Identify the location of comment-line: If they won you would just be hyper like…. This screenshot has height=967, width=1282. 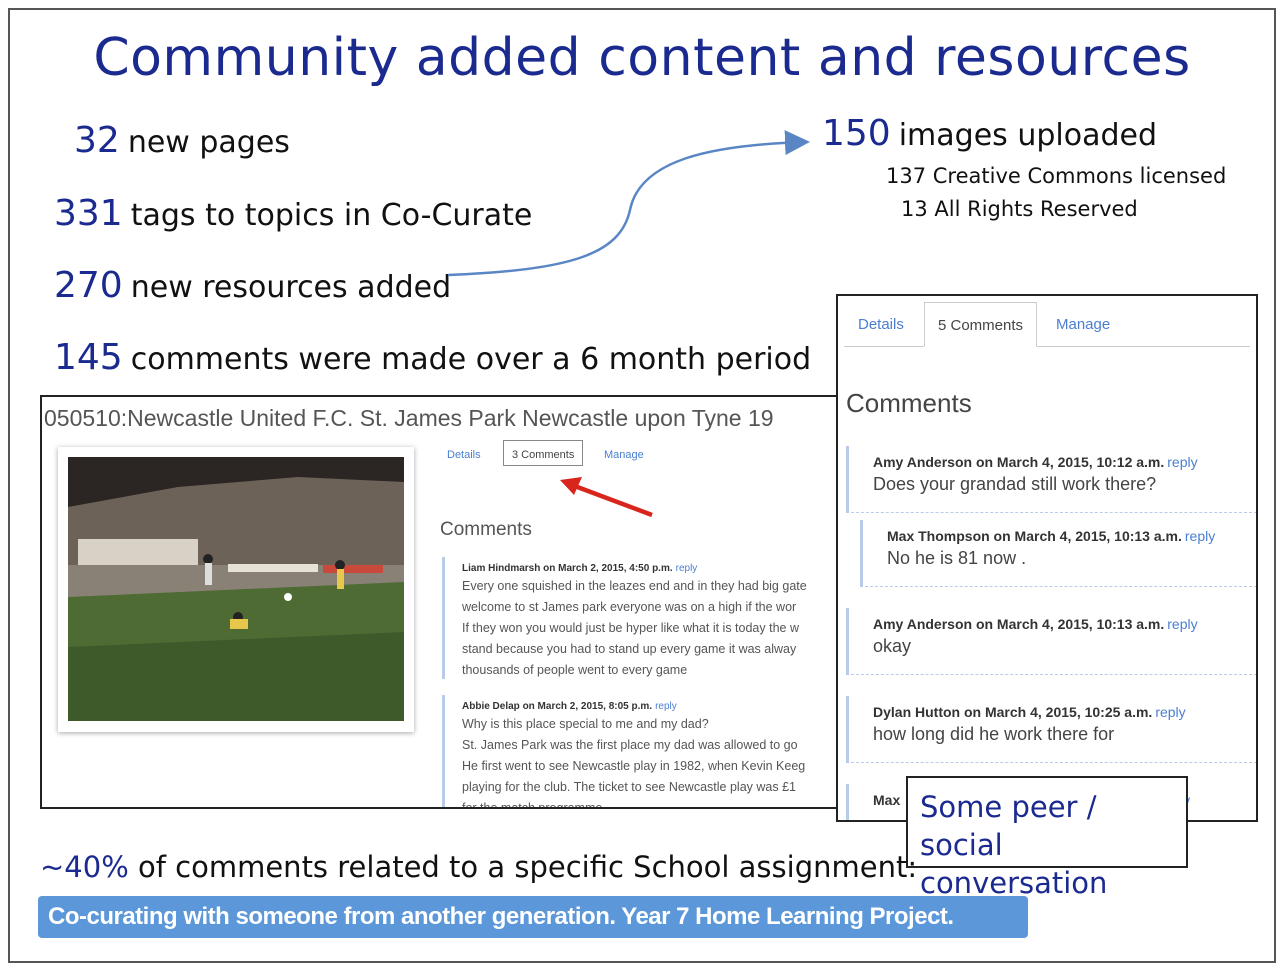
(630, 628).